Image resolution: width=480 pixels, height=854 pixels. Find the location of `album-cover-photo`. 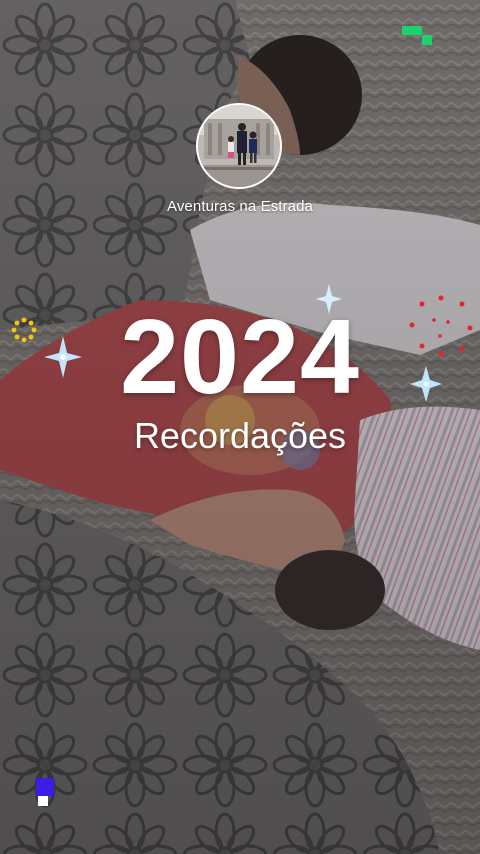

album-cover-photo is located at coordinates (239, 146).